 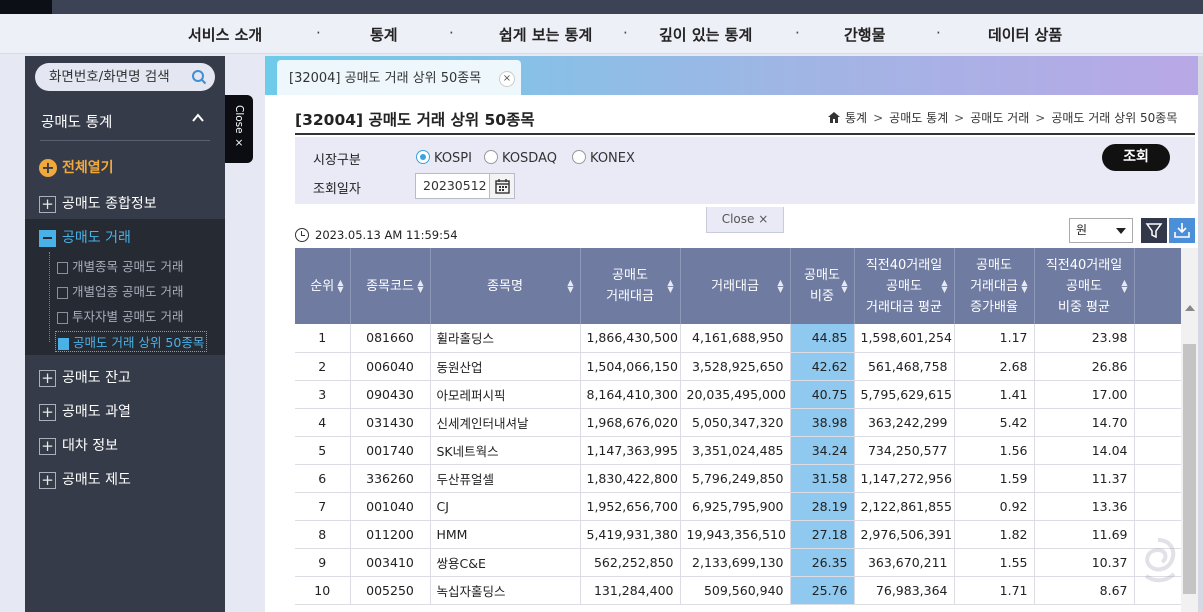 What do you see at coordinates (1157, 286) in the screenshot?
I see `column-header-ratio-increase: 공매도 비중 증가배율` at bounding box center [1157, 286].